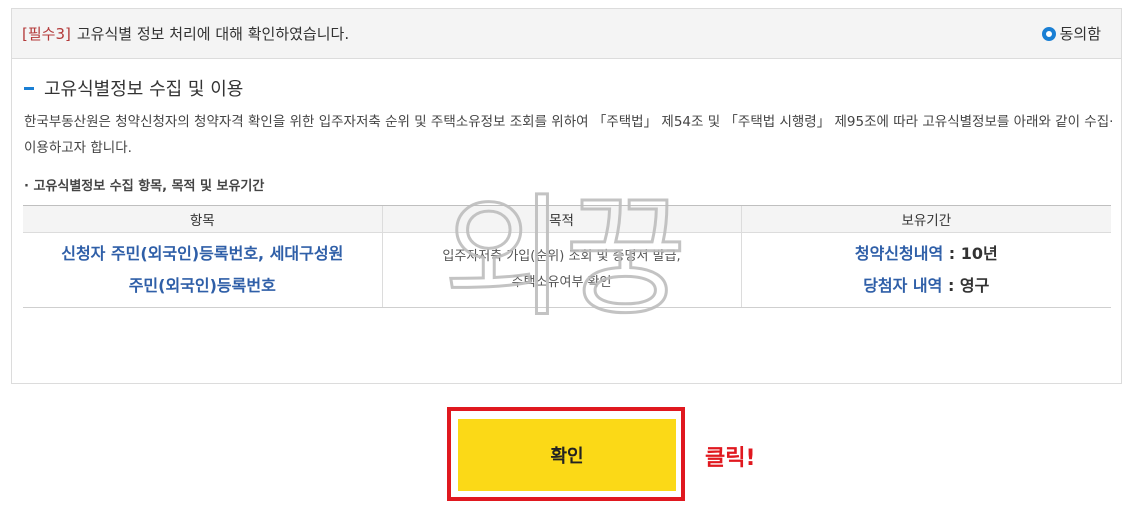 The image size is (1132, 518). I want to click on purpose-line-2: 주택소유여부 확인, so click(561, 282).